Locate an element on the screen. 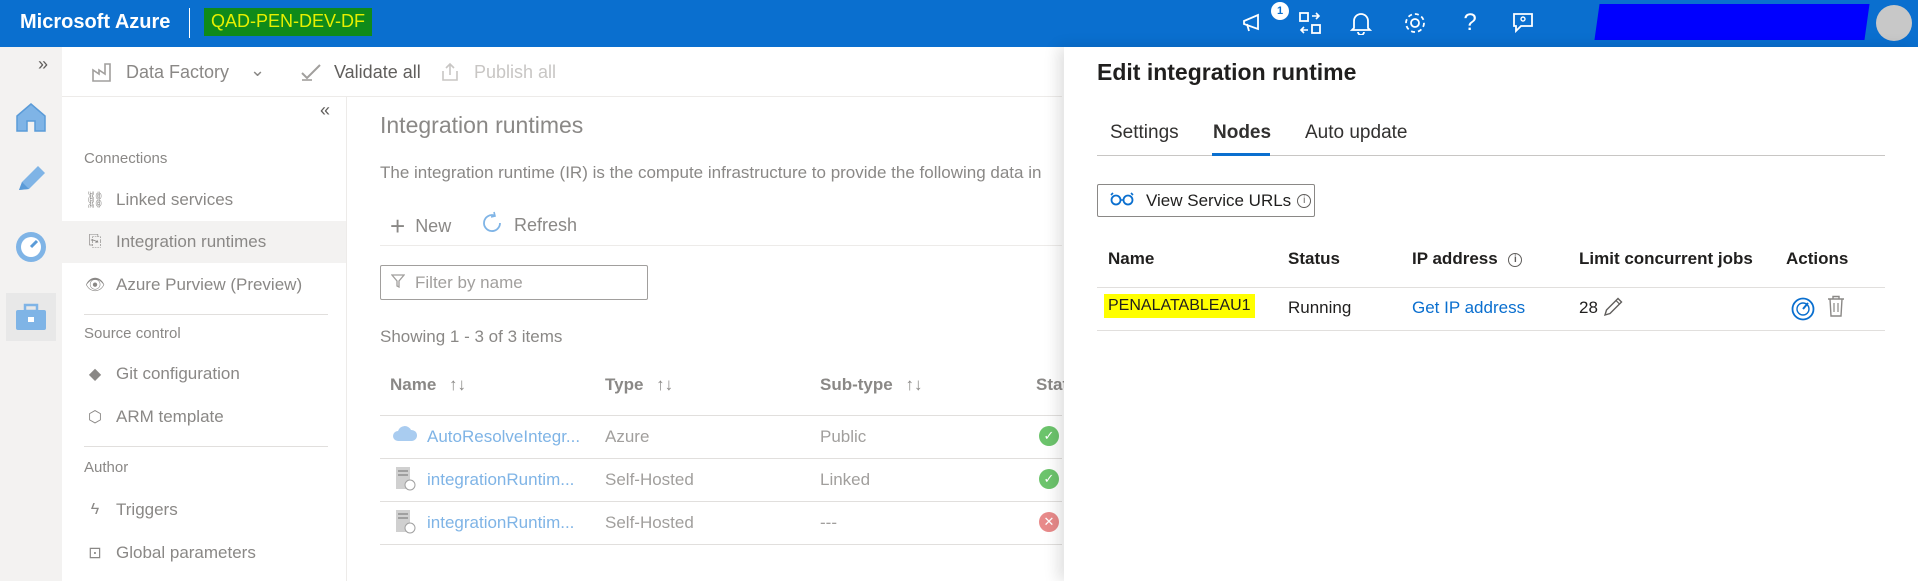  nav-item-label: Global parameters is located at coordinates (186, 552).